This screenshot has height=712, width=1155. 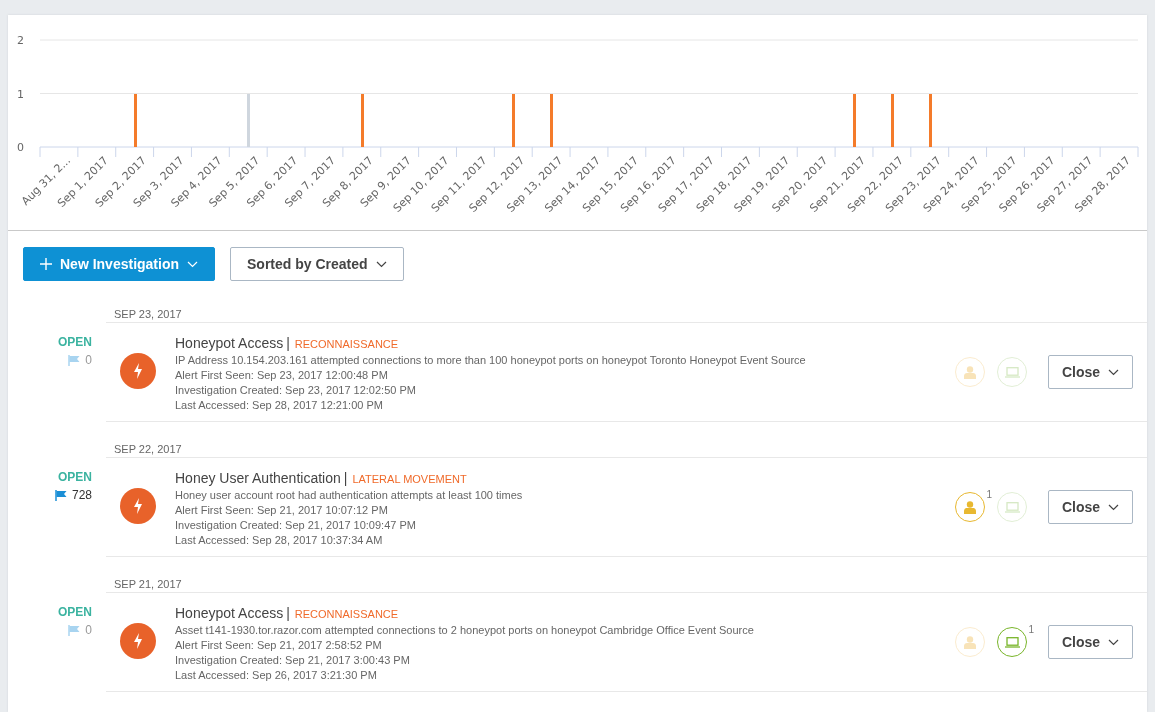 What do you see at coordinates (81, 495) in the screenshot?
I see `flag-count: 728` at bounding box center [81, 495].